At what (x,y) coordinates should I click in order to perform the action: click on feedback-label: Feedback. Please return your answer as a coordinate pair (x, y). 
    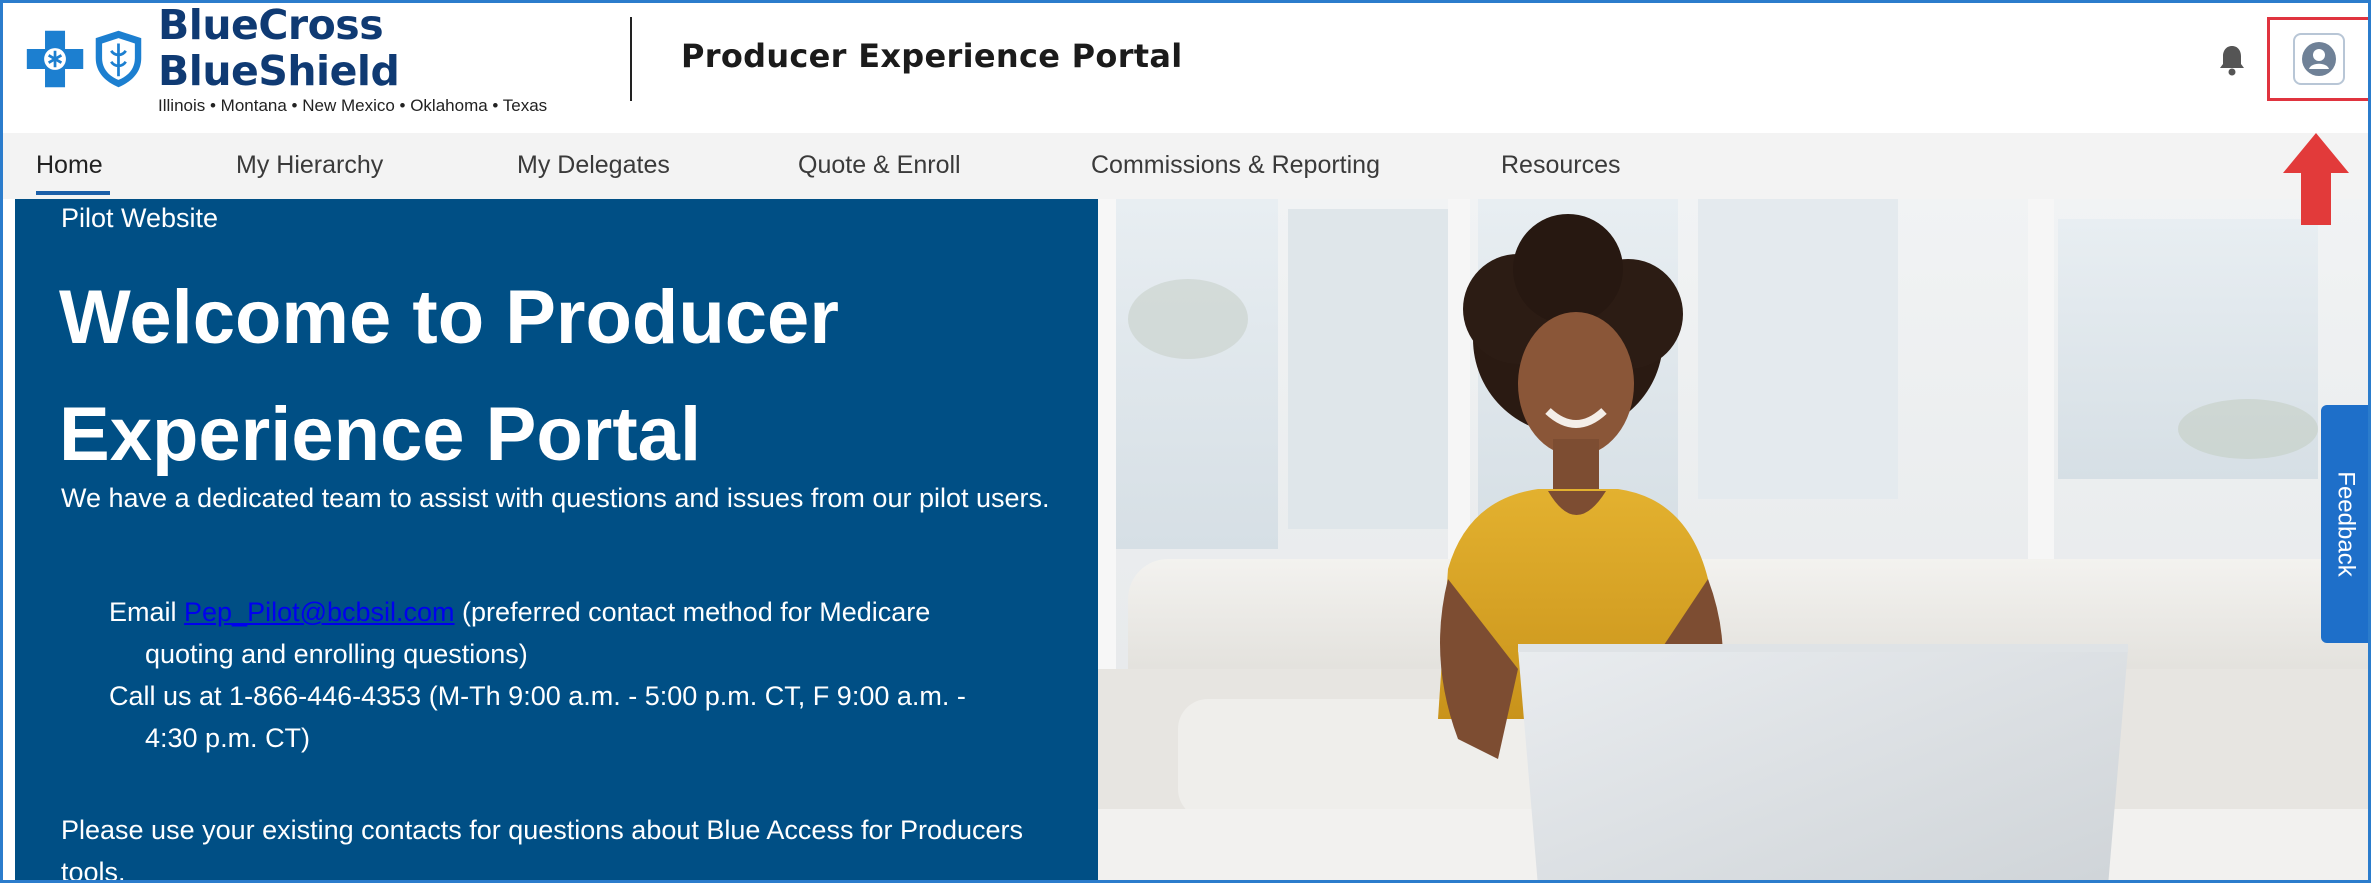
    Looking at the image, I should click on (2346, 524).